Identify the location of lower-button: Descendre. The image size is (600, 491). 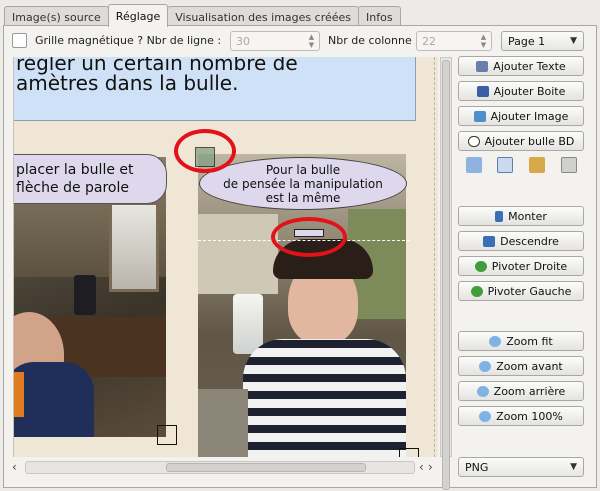
(521, 241).